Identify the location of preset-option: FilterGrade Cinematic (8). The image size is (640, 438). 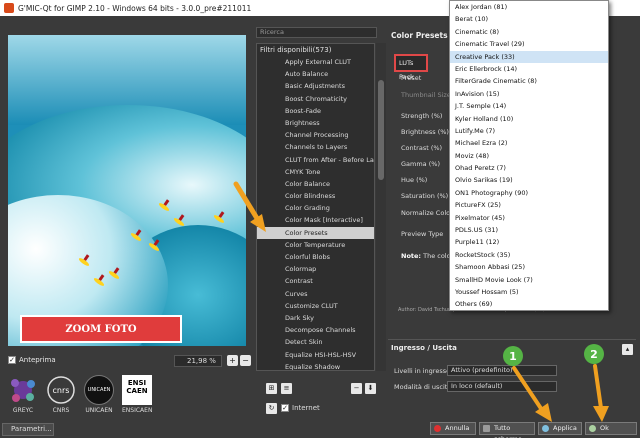
(529, 81).